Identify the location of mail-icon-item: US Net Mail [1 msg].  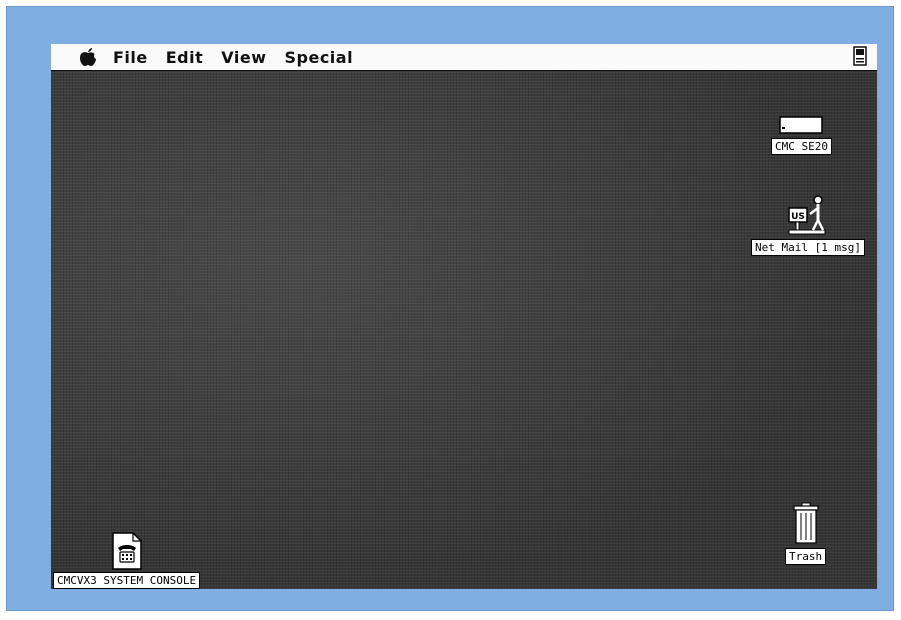
(808, 225).